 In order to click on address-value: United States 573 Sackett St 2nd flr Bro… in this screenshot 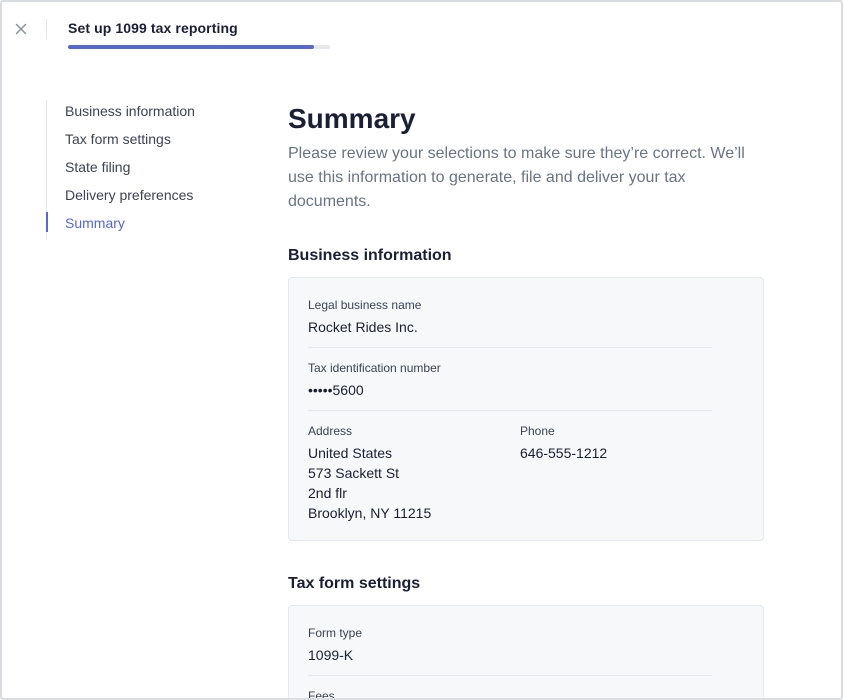, I will do `click(369, 483)`.